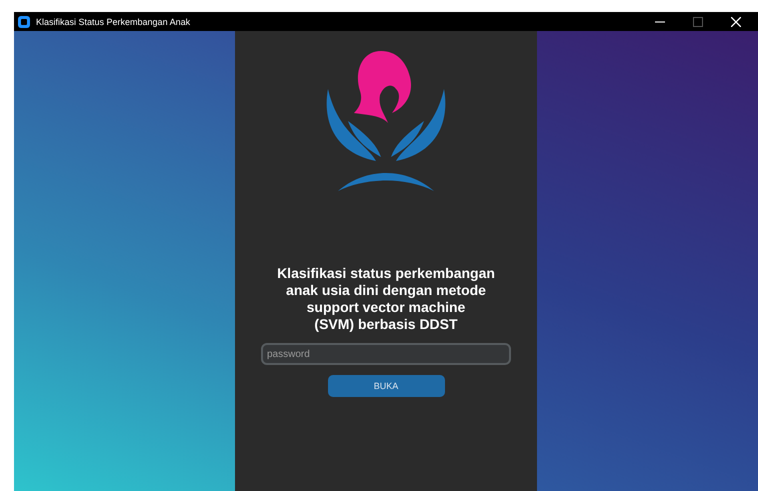 The height and width of the screenshot is (491, 758). Describe the element at coordinates (24, 22) in the screenshot. I see `app-icon` at that location.